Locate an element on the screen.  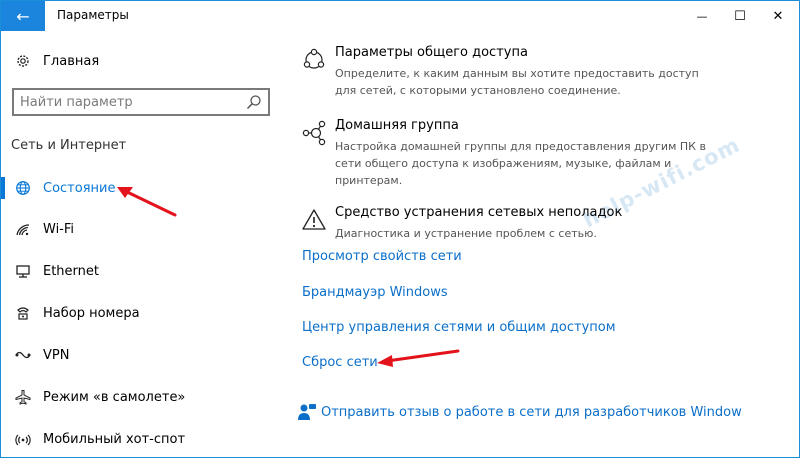
sidebar-item-vpn: VPN is located at coordinates (142, 355).